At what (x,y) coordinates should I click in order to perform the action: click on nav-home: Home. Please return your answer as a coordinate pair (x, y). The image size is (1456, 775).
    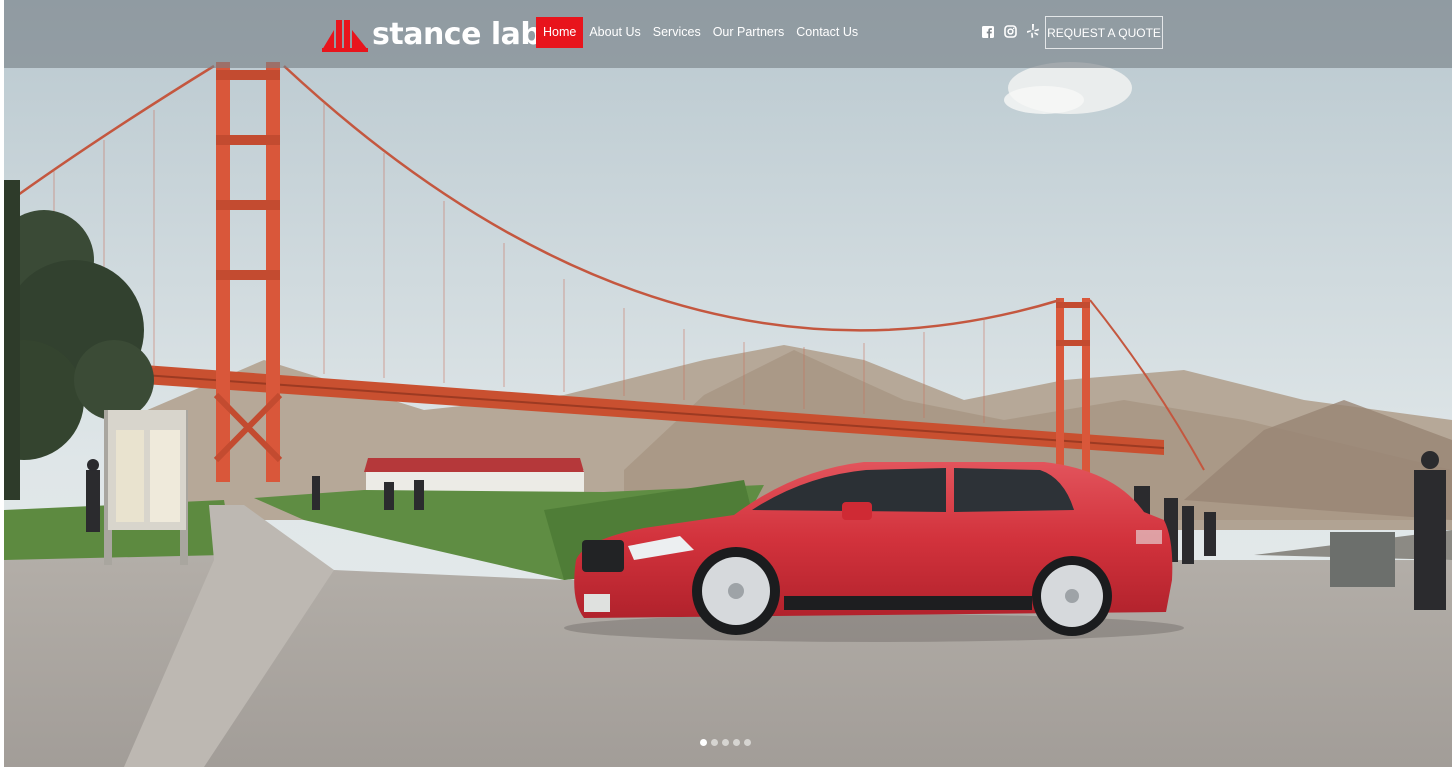
    Looking at the image, I should click on (560, 32).